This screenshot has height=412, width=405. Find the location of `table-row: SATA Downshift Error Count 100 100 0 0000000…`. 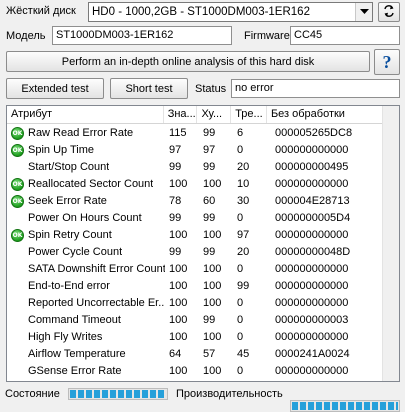

table-row: SATA Downshift Error Count 100 100 0 0000000… is located at coordinates (194, 269).